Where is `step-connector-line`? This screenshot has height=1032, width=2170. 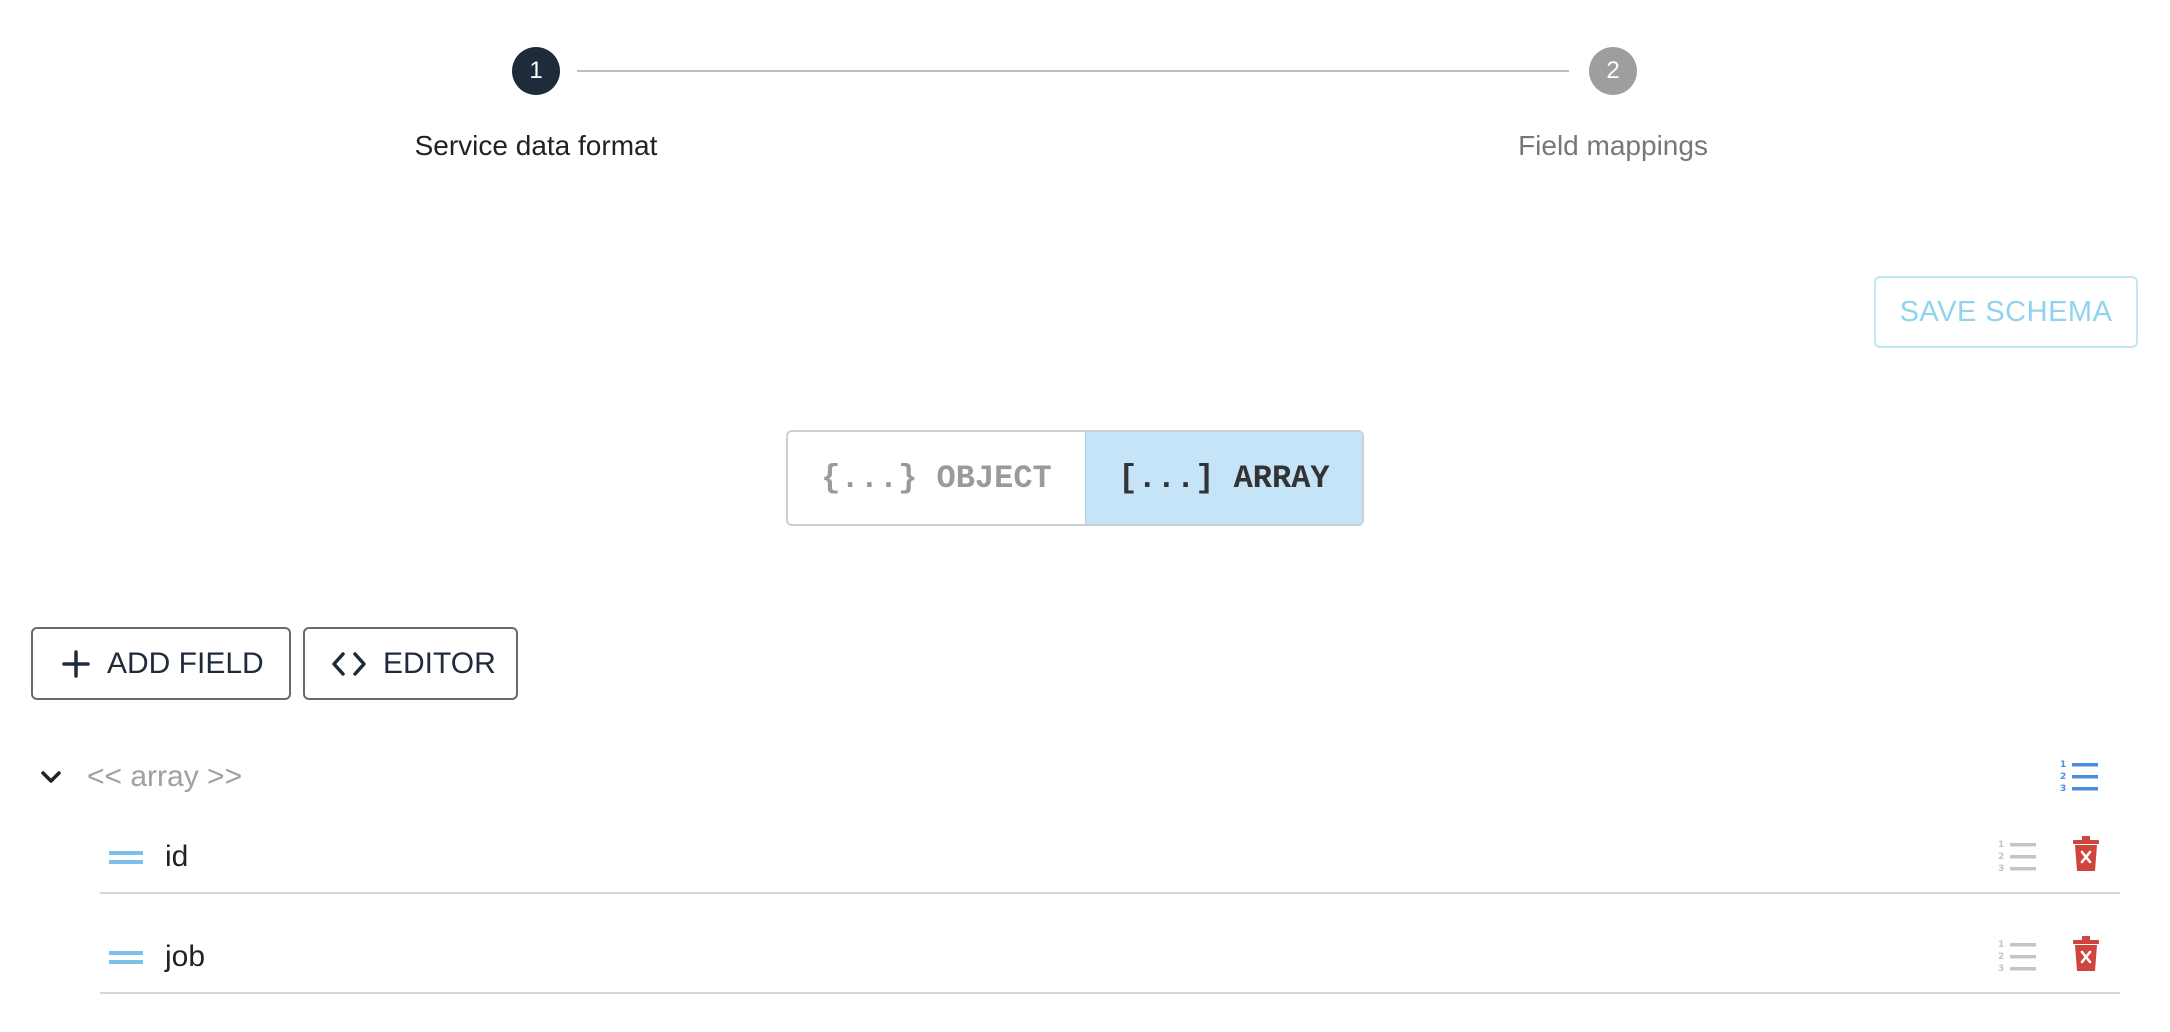
step-connector-line is located at coordinates (1073, 71).